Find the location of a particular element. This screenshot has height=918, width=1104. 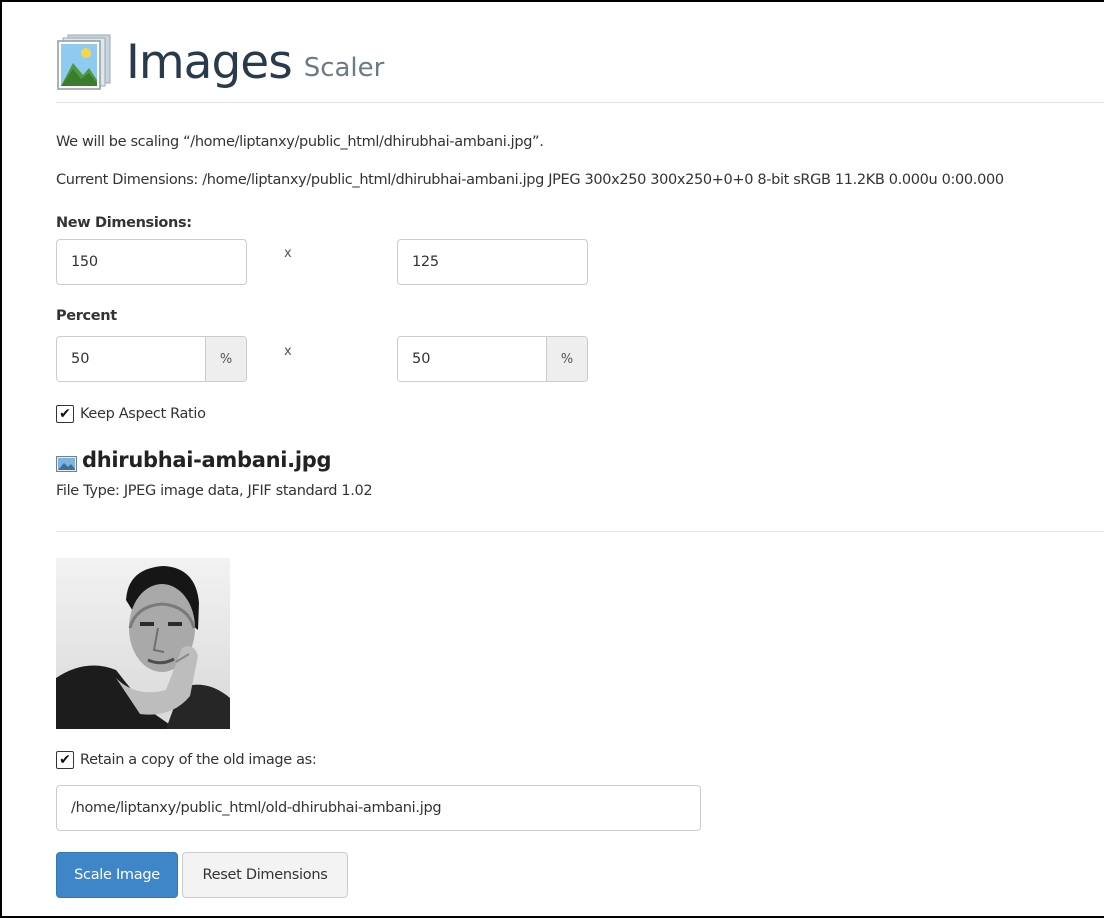

keep-aspect-ratio-label: Keep Aspect Ratio is located at coordinates (143, 414).